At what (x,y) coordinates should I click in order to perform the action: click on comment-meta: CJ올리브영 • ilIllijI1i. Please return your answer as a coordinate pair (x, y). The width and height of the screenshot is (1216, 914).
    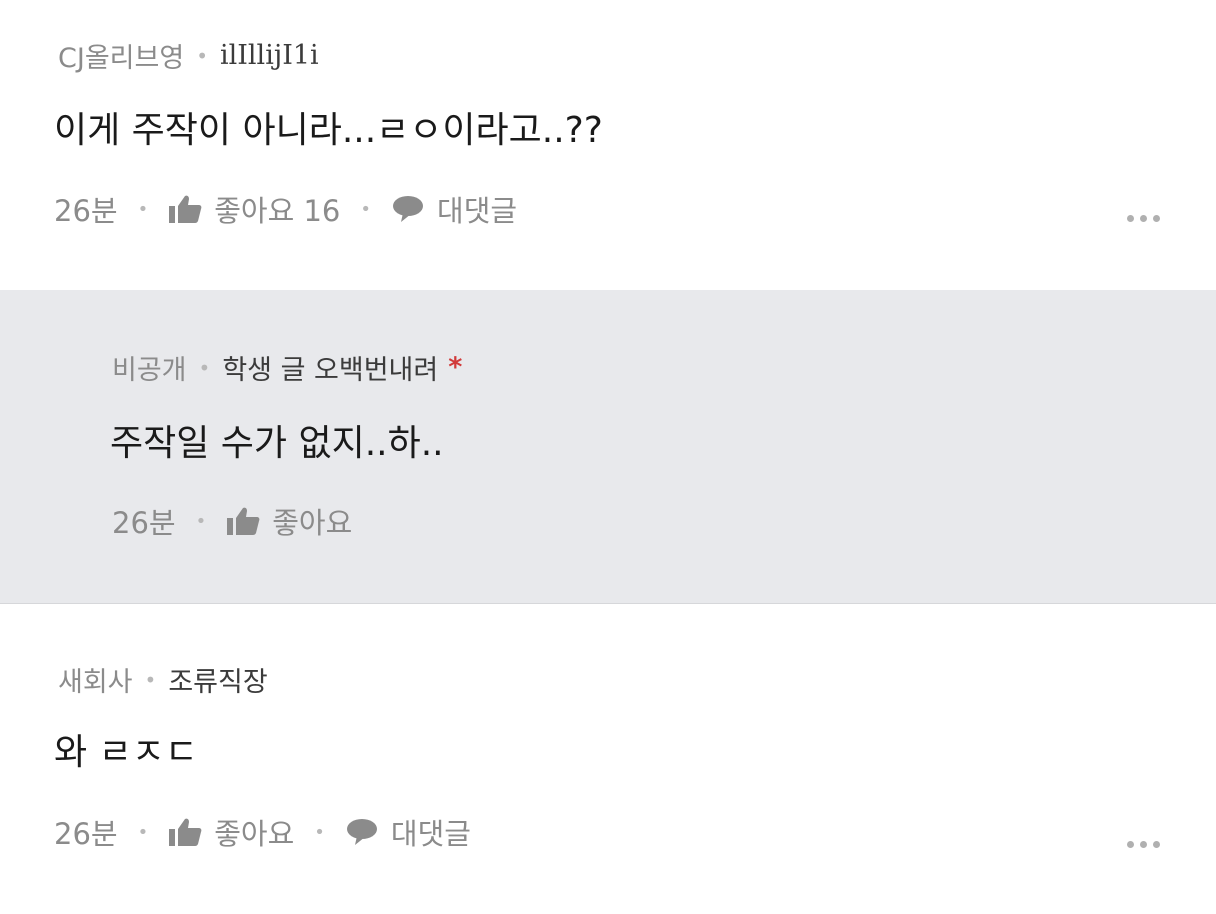
    Looking at the image, I should click on (188, 55).